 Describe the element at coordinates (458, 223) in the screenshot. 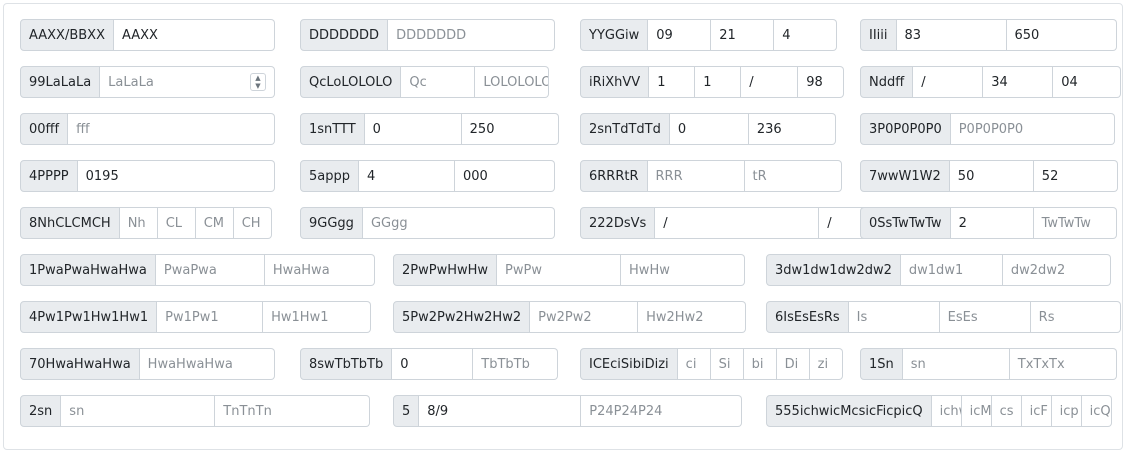

I see `text-input: GGgg` at that location.